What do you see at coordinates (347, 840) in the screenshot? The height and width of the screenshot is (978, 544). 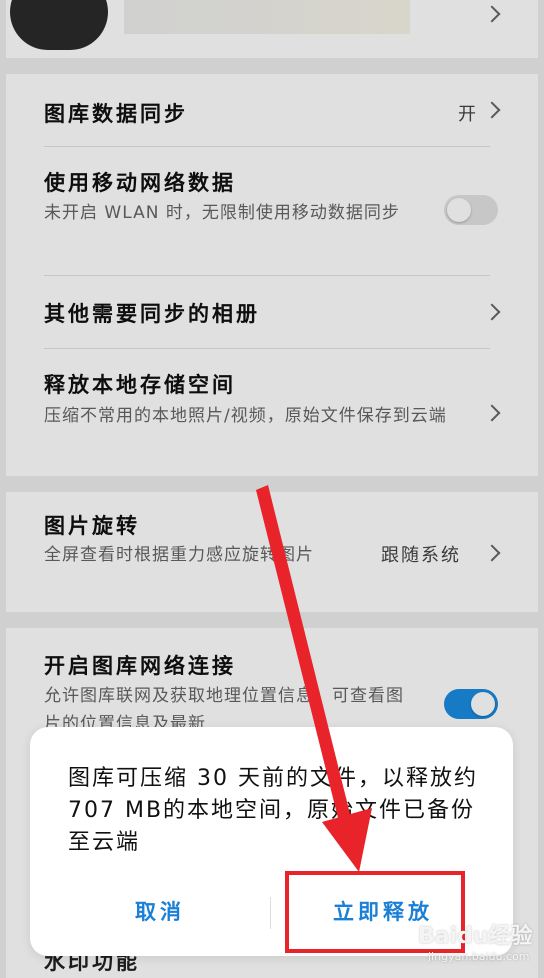 I see `annotation-arrow-head` at bounding box center [347, 840].